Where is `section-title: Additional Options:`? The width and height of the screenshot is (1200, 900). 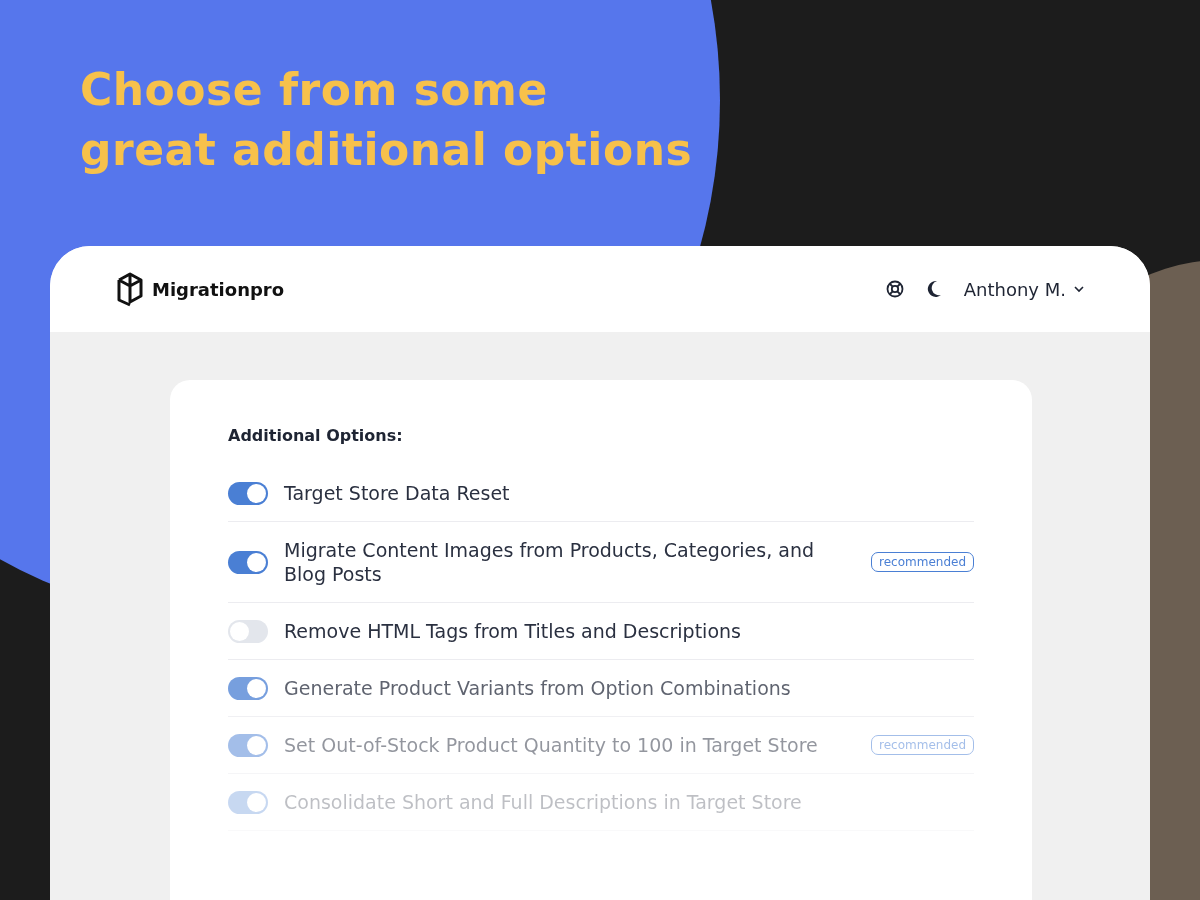
section-title: Additional Options: is located at coordinates (316, 435).